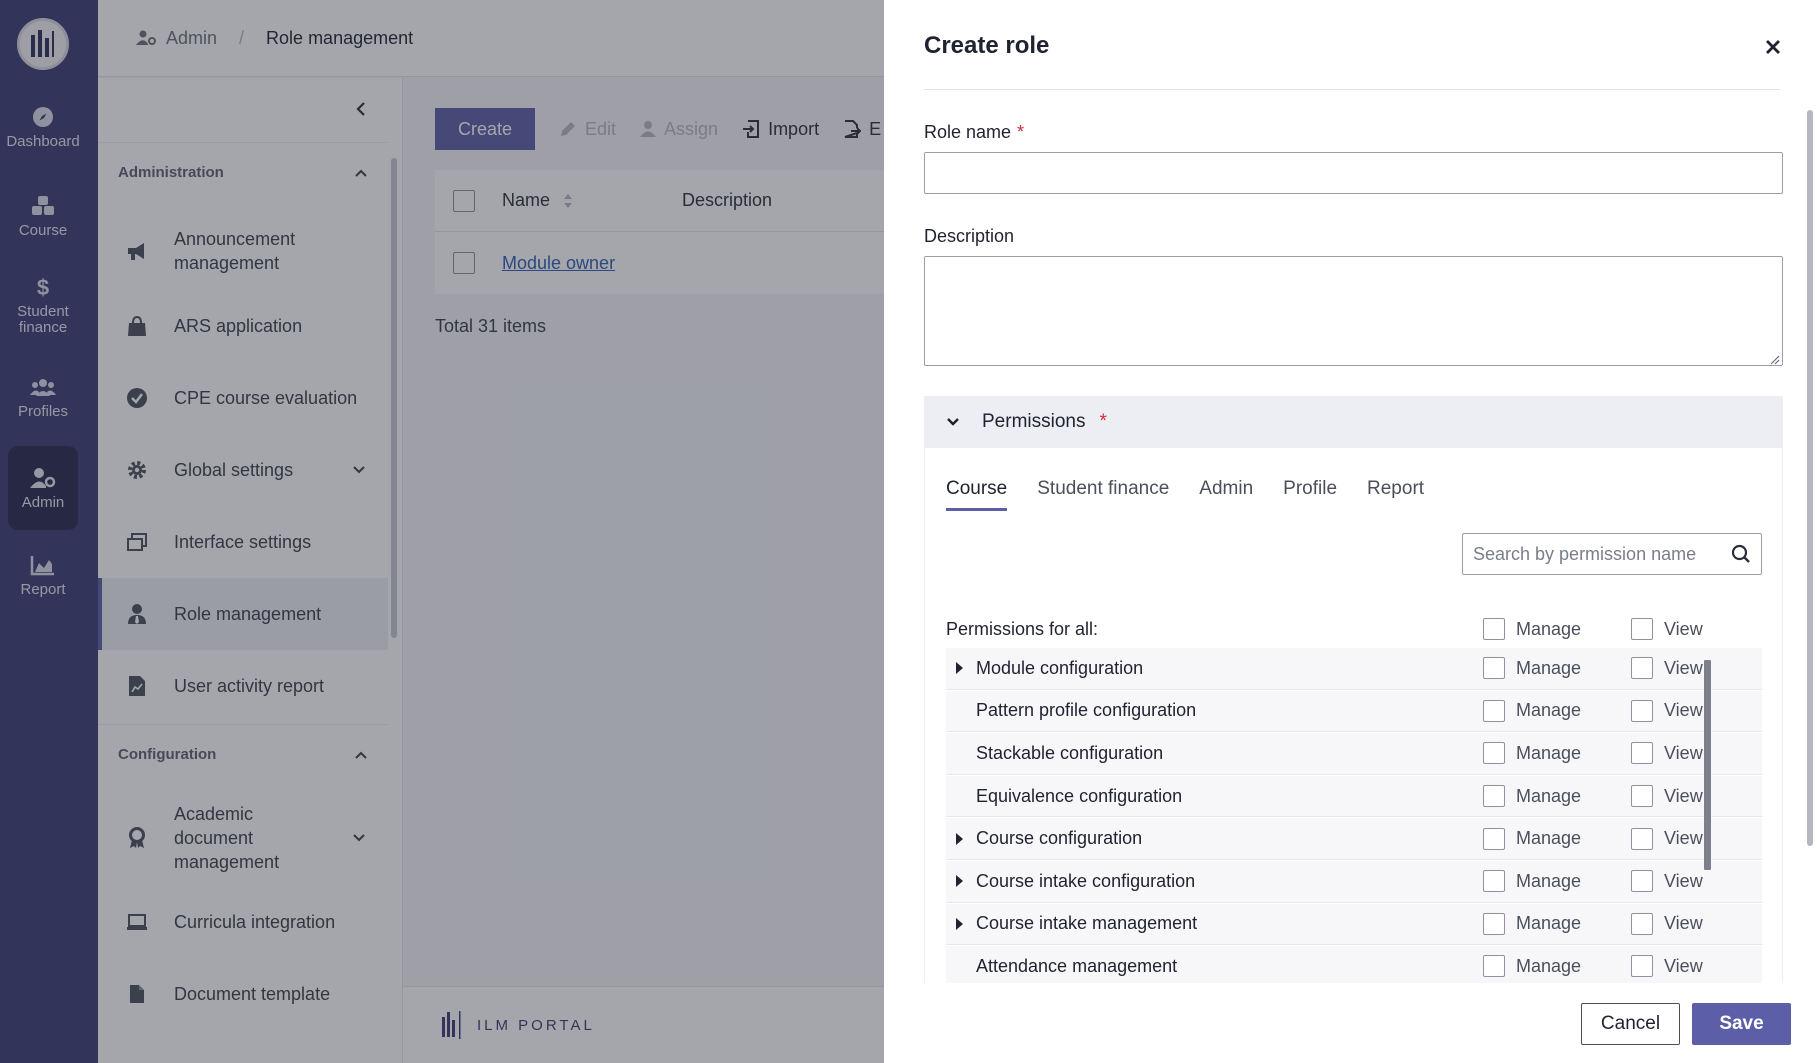 The height and width of the screenshot is (1063, 1817). I want to click on close-button, so click(1773, 47).